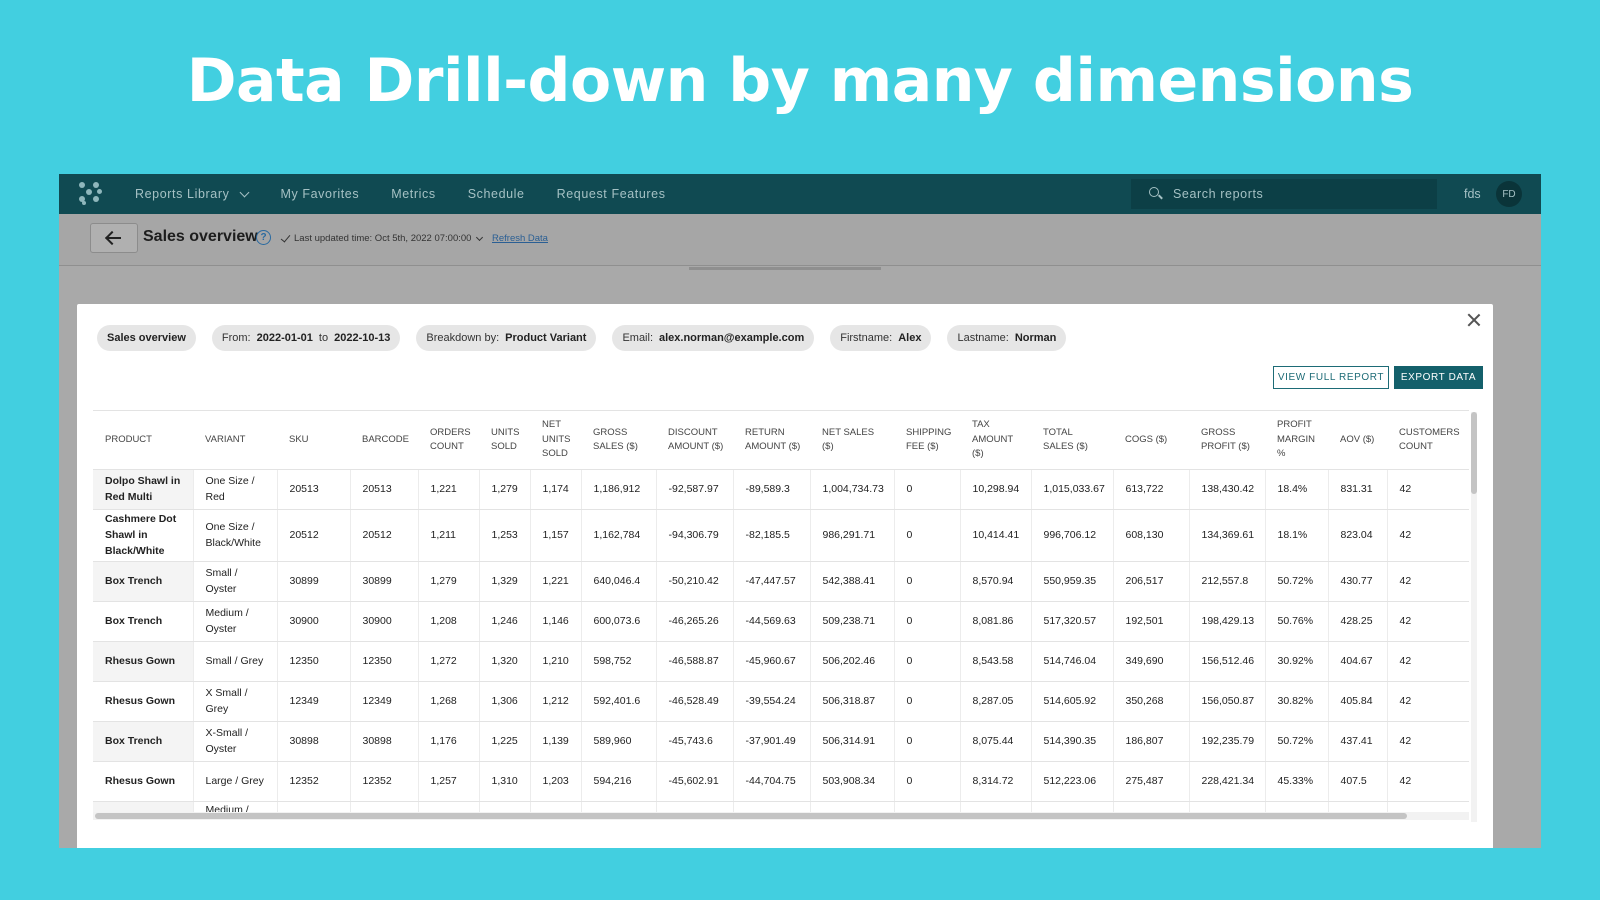 This screenshot has width=1600, height=900. What do you see at coordinates (1150, 581) in the screenshot?
I see `table-cell: 206,517` at bounding box center [1150, 581].